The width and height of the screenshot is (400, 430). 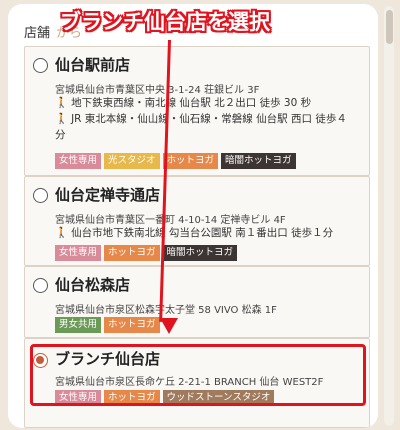 What do you see at coordinates (389, 216) in the screenshot?
I see `scrollbar-track` at bounding box center [389, 216].